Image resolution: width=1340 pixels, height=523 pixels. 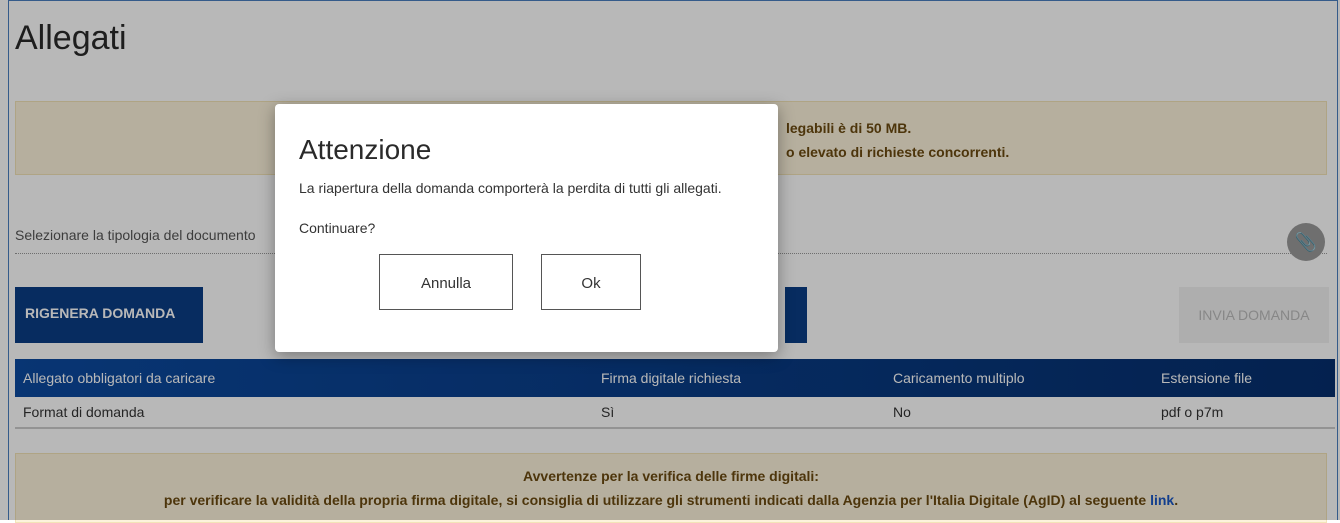 I want to click on ok-button: Ok, so click(x=591, y=282).